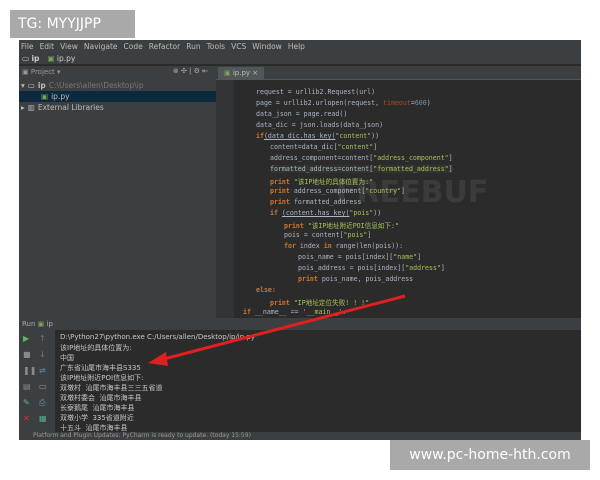  I want to click on watermark-top-left: TG: MYYJJPP, so click(72, 24).